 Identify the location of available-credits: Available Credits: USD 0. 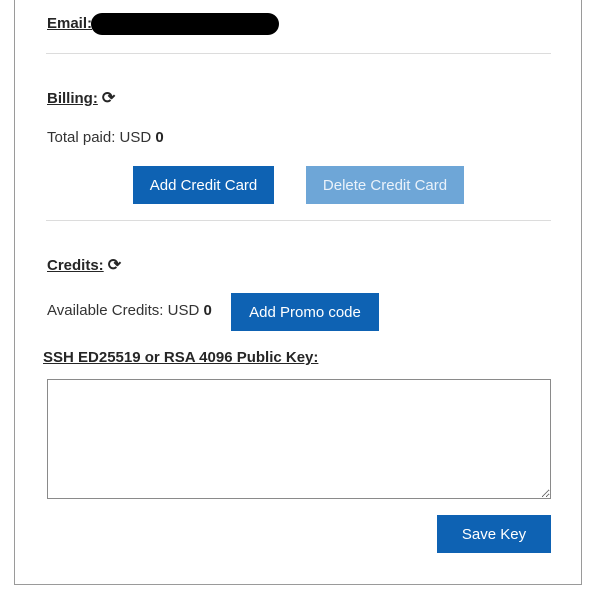
(129, 310).